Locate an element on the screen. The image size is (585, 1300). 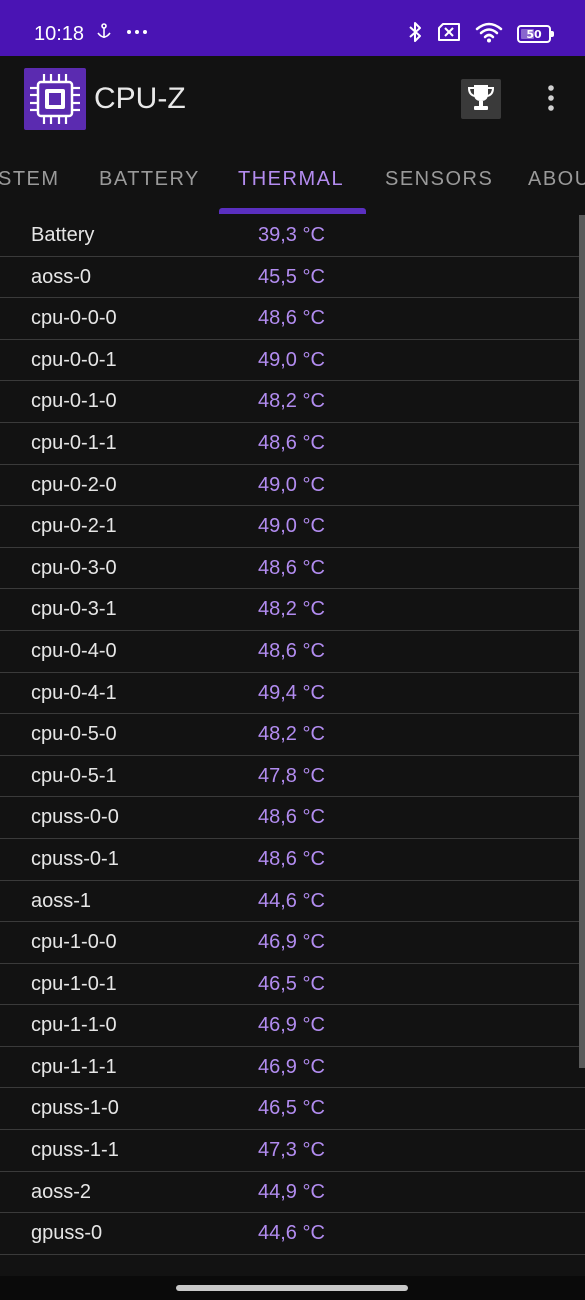
thermal-row: cpuss-1-0 46,5 °C is located at coordinates (292, 1109).